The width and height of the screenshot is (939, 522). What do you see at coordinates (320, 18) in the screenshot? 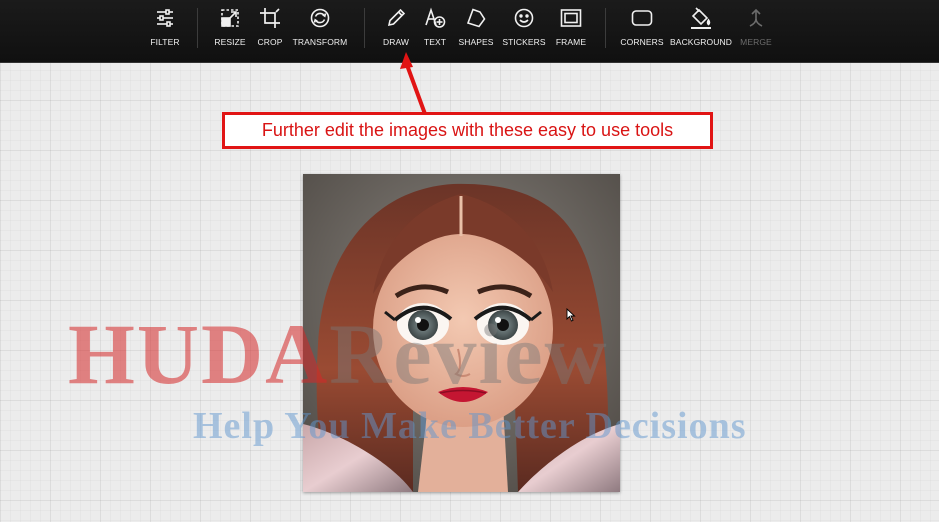
I see `transform-icon` at bounding box center [320, 18].